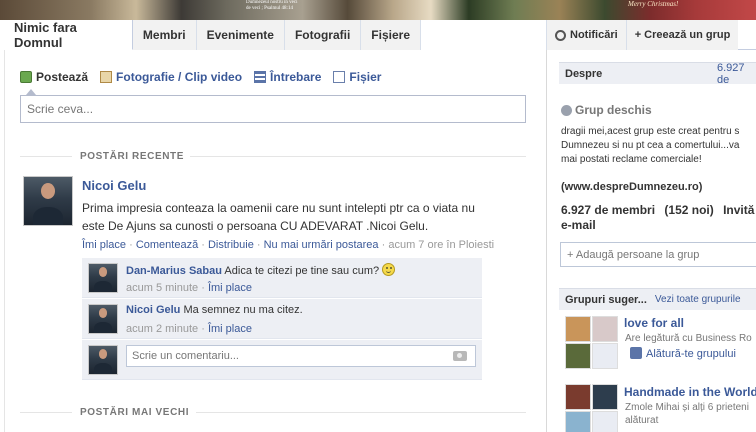 Image resolution: width=756 pixels, height=432 pixels. I want to click on notifications-label: Notificări, so click(594, 35).